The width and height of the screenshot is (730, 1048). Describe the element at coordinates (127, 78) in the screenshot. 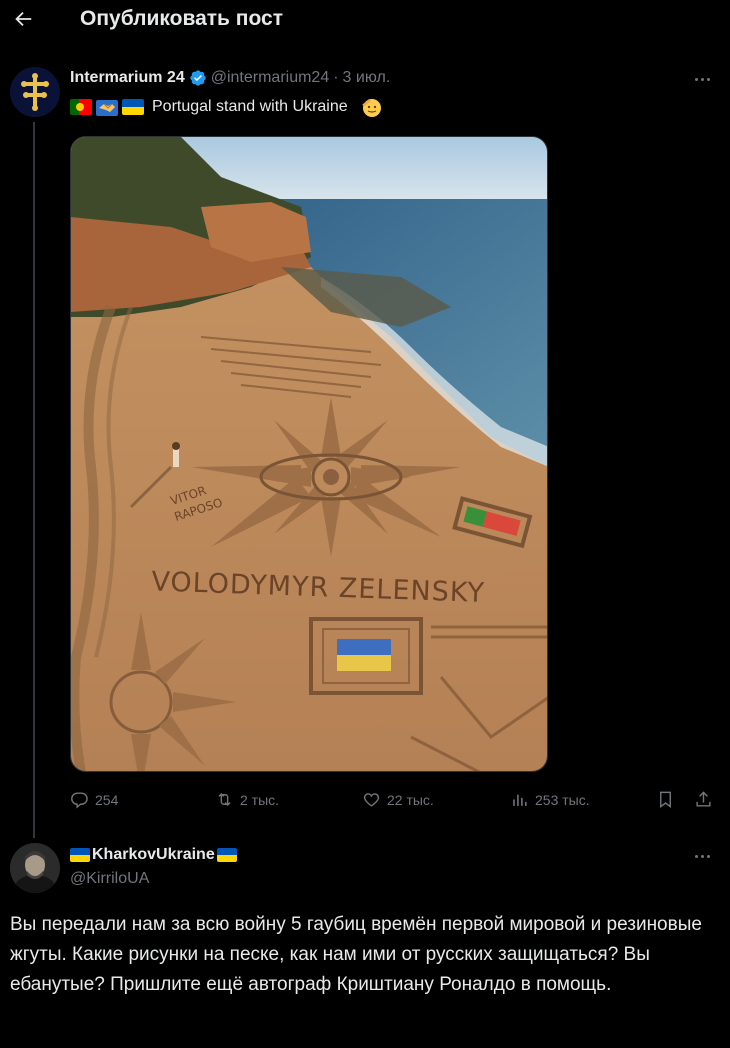

I see `author-name: Intermarium 24` at that location.